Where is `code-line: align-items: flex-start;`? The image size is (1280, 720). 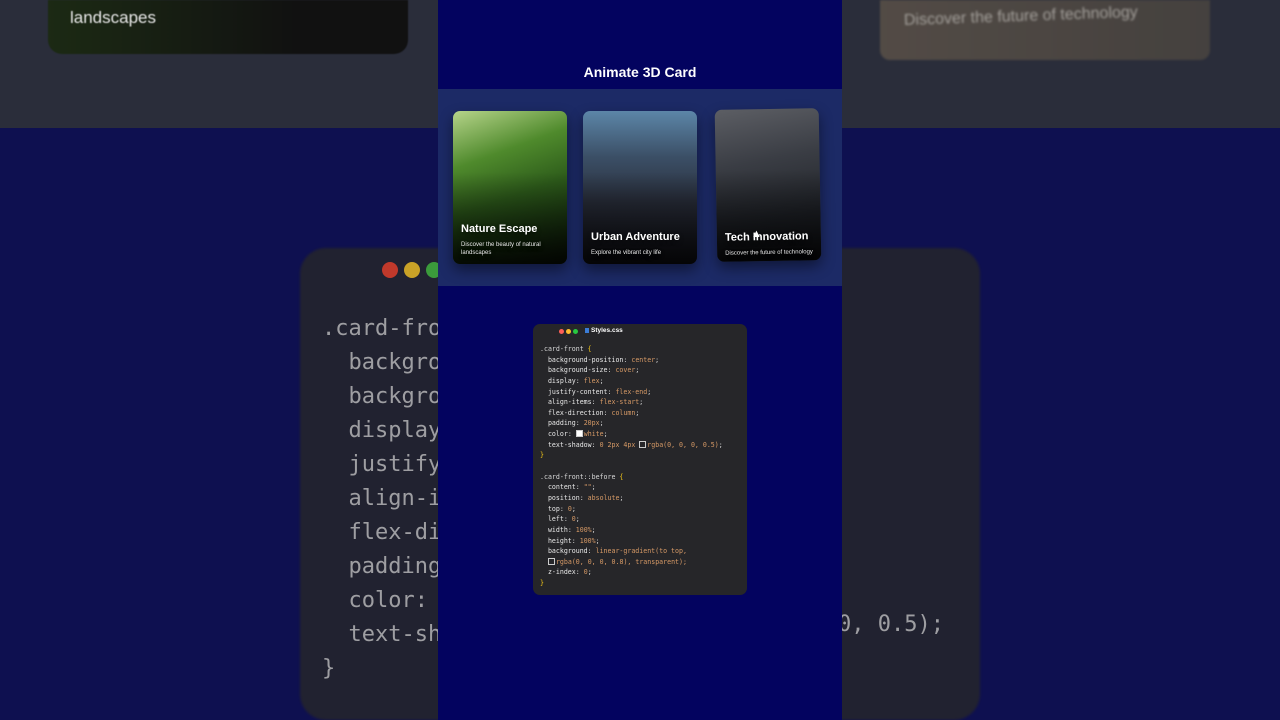 code-line: align-items: flex-start; is located at coordinates (595, 402).